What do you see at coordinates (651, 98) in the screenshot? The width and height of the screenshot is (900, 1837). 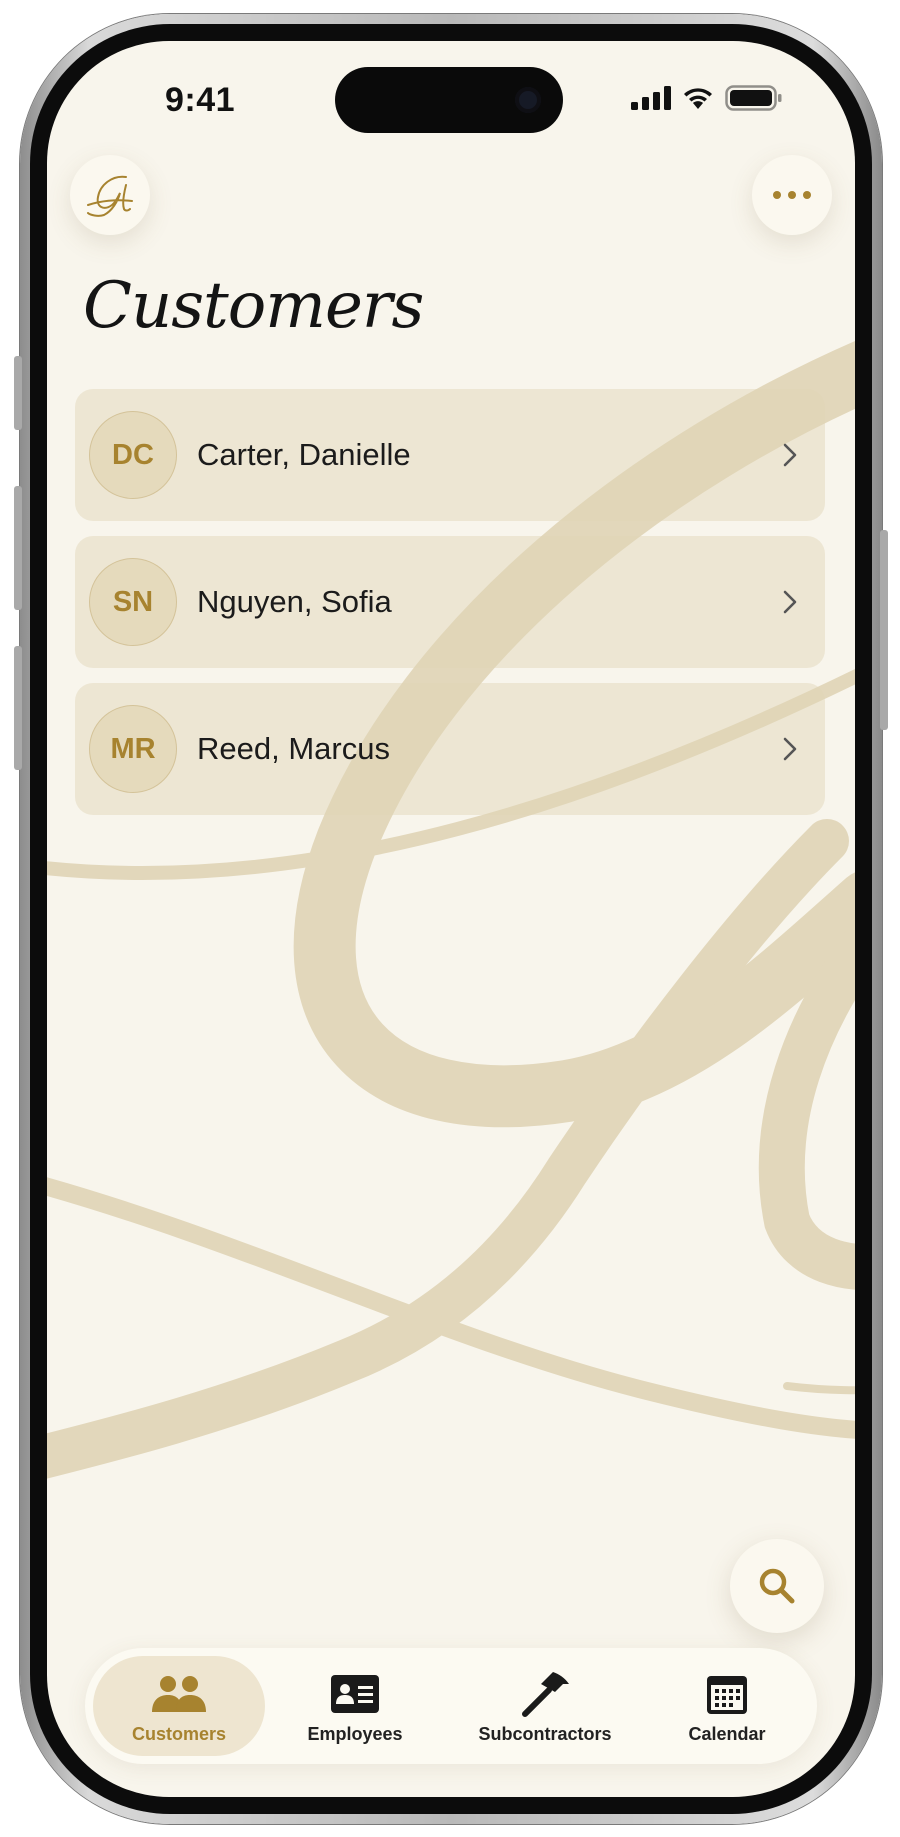 I see `signal-icon` at bounding box center [651, 98].